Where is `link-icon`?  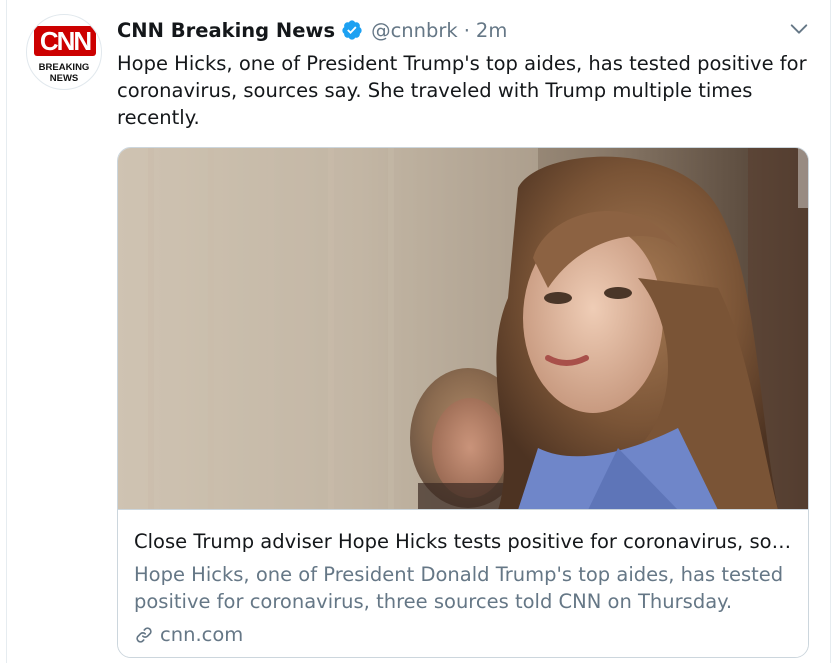
link-icon is located at coordinates (144, 634).